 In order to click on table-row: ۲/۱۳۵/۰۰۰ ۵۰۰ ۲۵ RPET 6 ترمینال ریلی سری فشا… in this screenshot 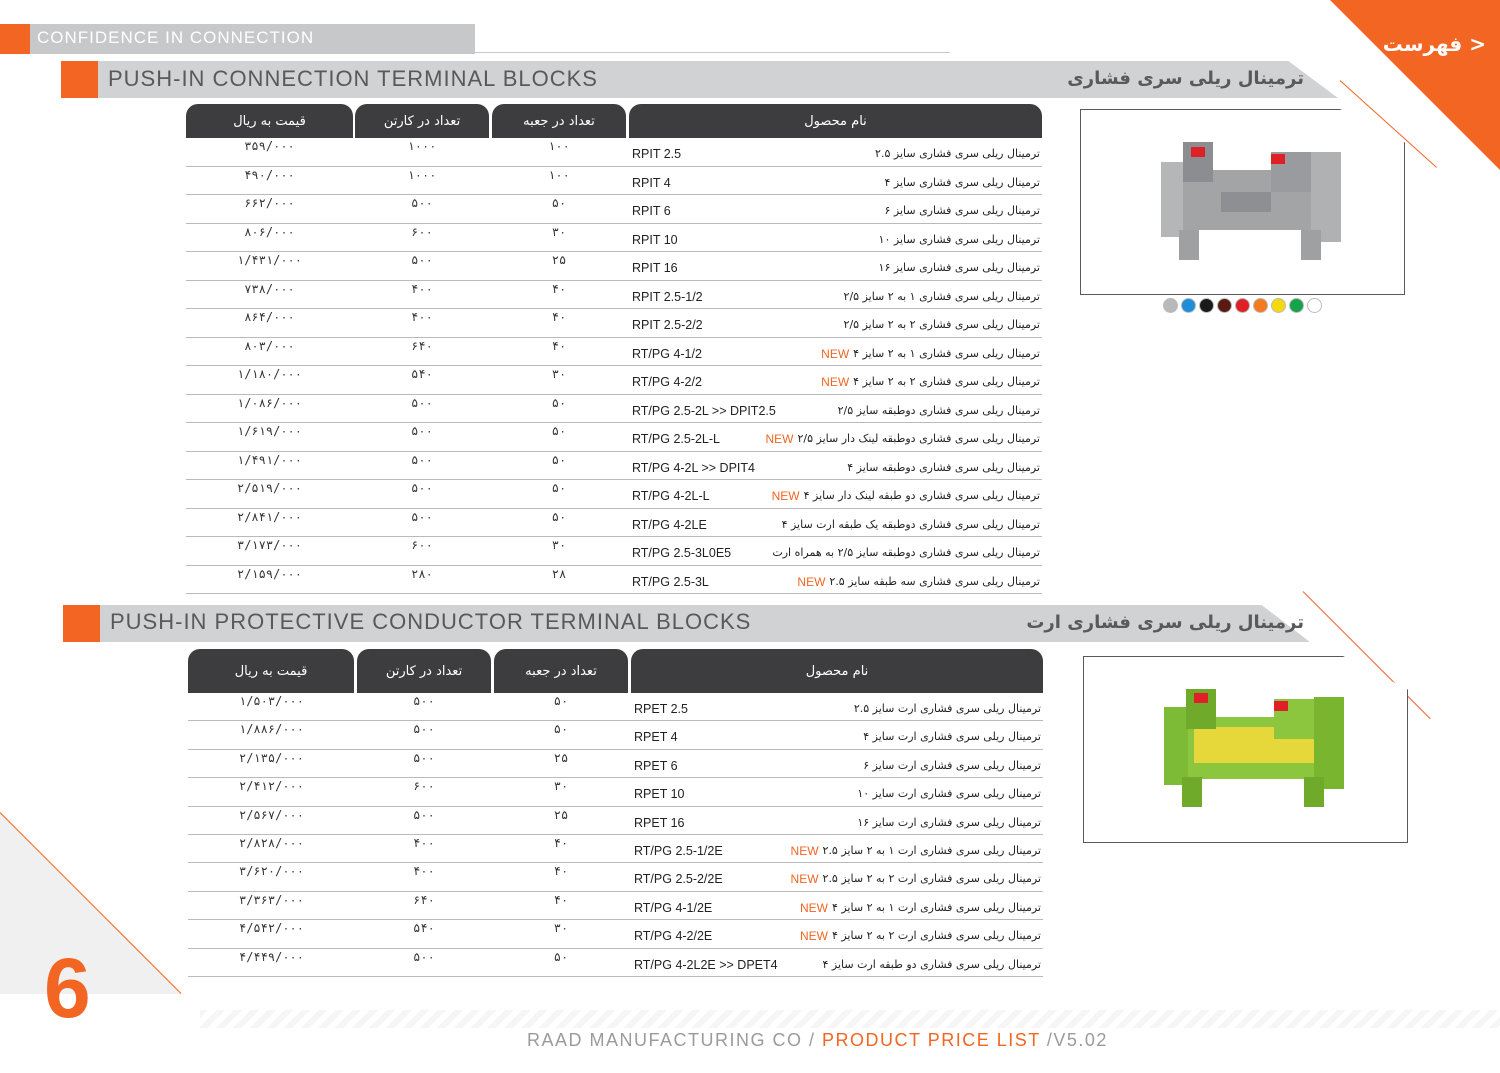, I will do `click(615, 764)`.